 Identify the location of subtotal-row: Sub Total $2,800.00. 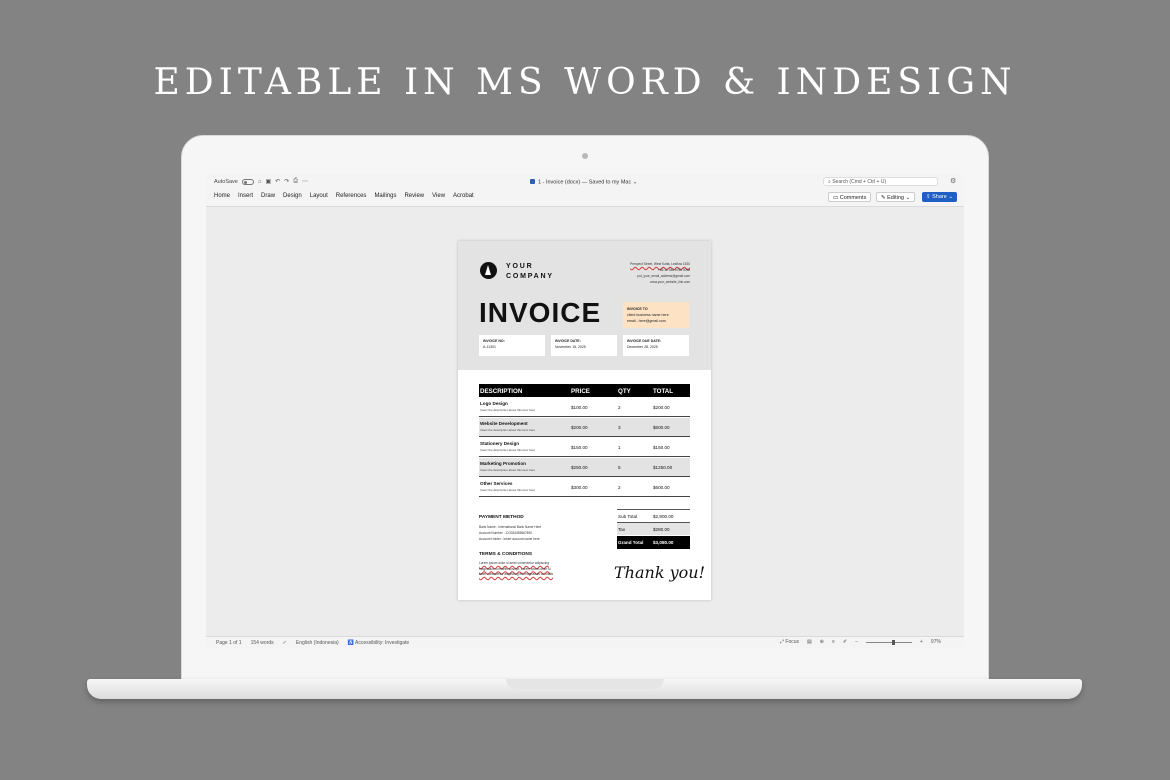
(653, 515).